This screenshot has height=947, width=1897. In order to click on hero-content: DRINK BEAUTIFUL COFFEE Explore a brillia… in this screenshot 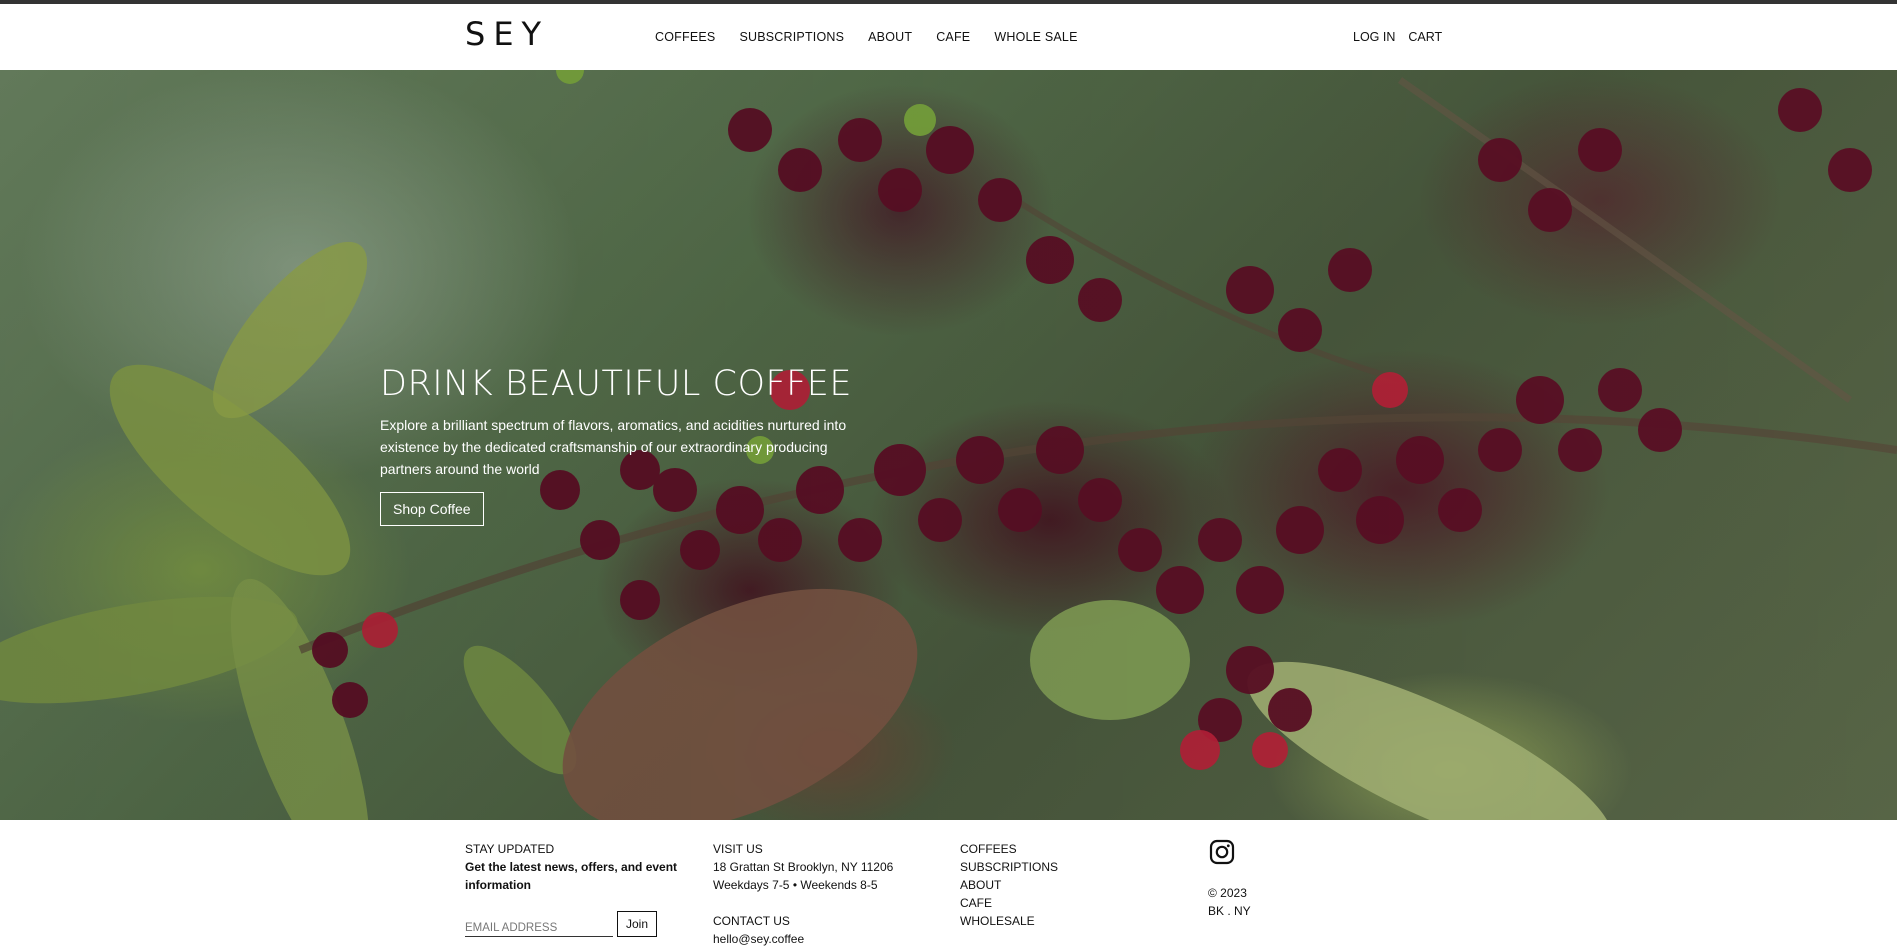, I will do `click(630, 445)`.